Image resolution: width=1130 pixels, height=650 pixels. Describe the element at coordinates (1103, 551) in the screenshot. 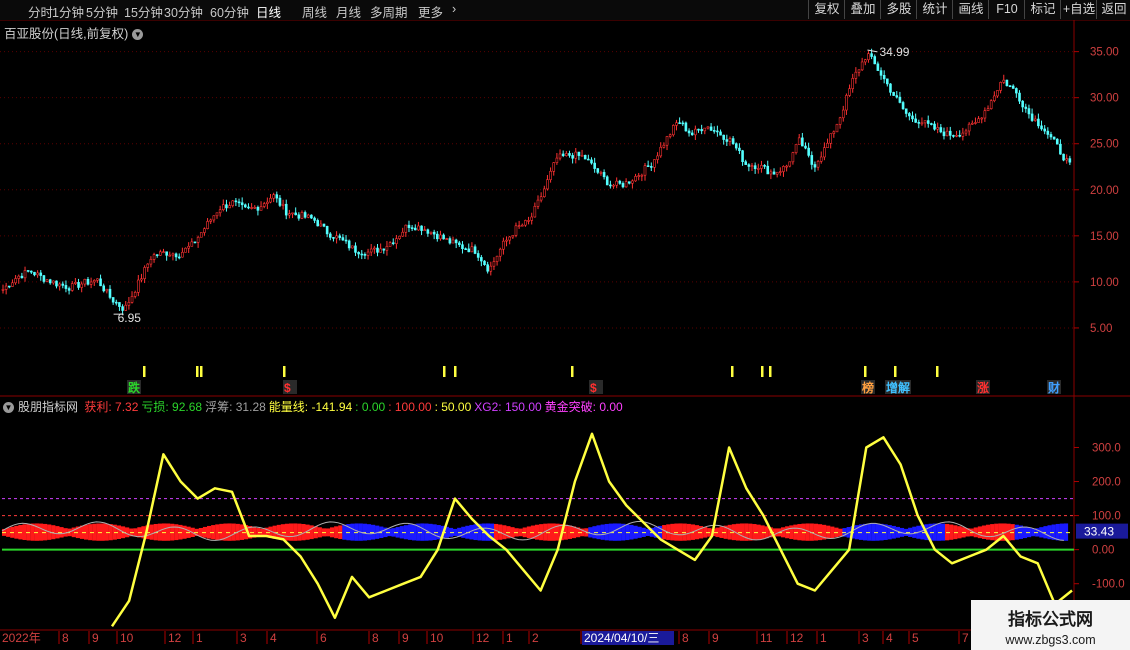

I see `ind-tick-label: 0.00` at that location.